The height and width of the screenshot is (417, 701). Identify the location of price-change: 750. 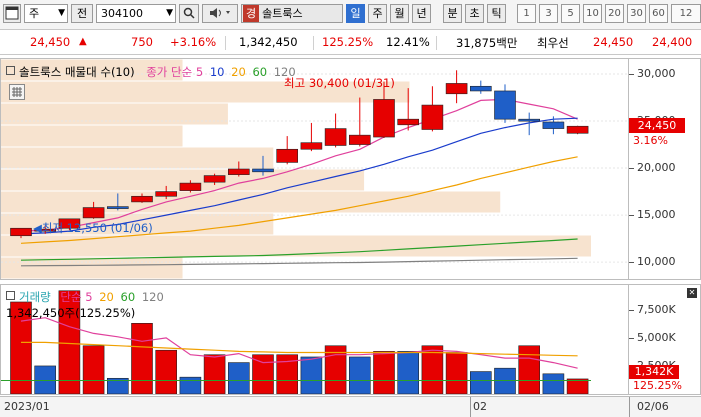
(142, 42).